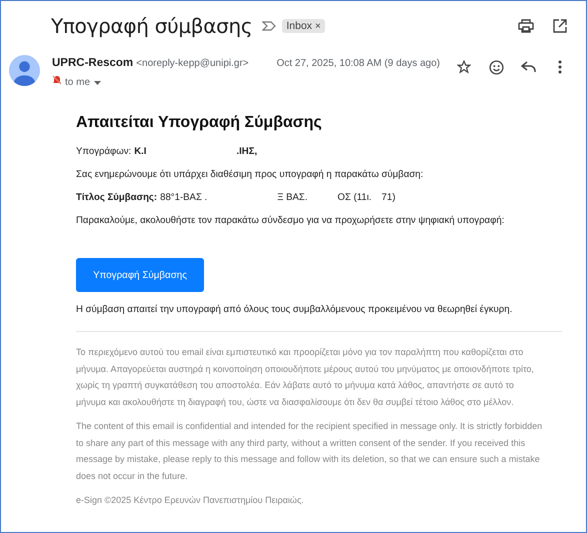  I want to click on email-subject: Υπογραφή σύμβασης, so click(151, 26).